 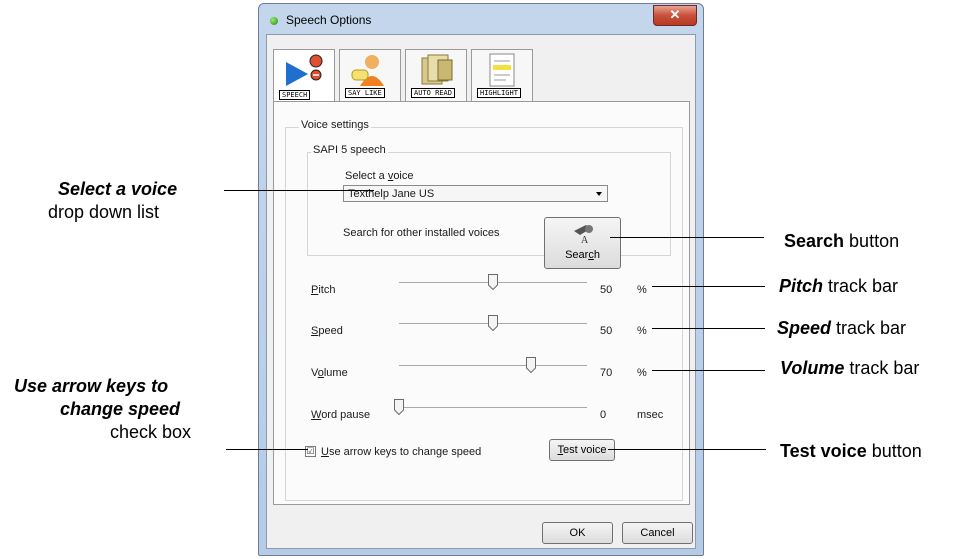 What do you see at coordinates (502, 70) in the screenshot?
I see `highlight-tab-icon` at bounding box center [502, 70].